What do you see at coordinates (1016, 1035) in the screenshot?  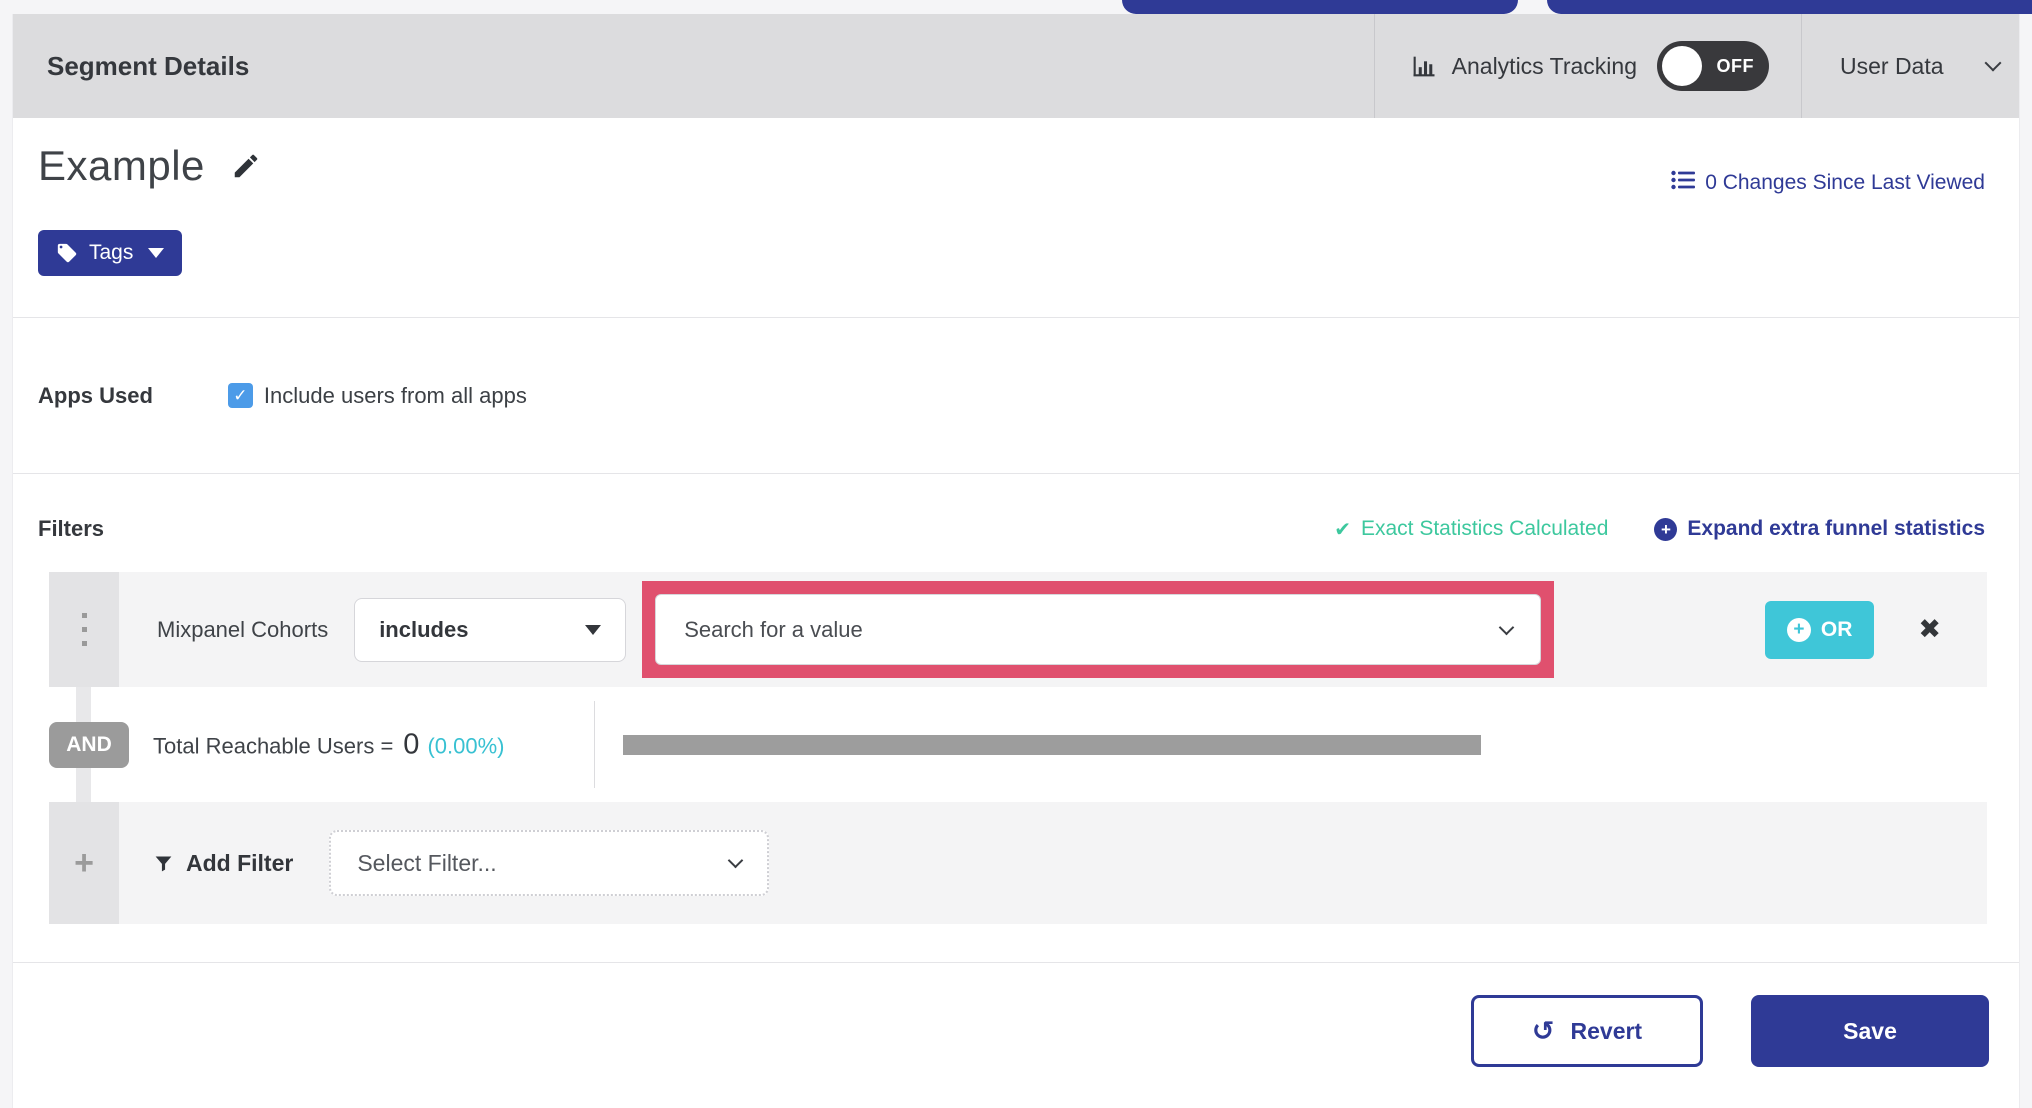 I see `footer-actions: ↺ Revert Save` at bounding box center [1016, 1035].